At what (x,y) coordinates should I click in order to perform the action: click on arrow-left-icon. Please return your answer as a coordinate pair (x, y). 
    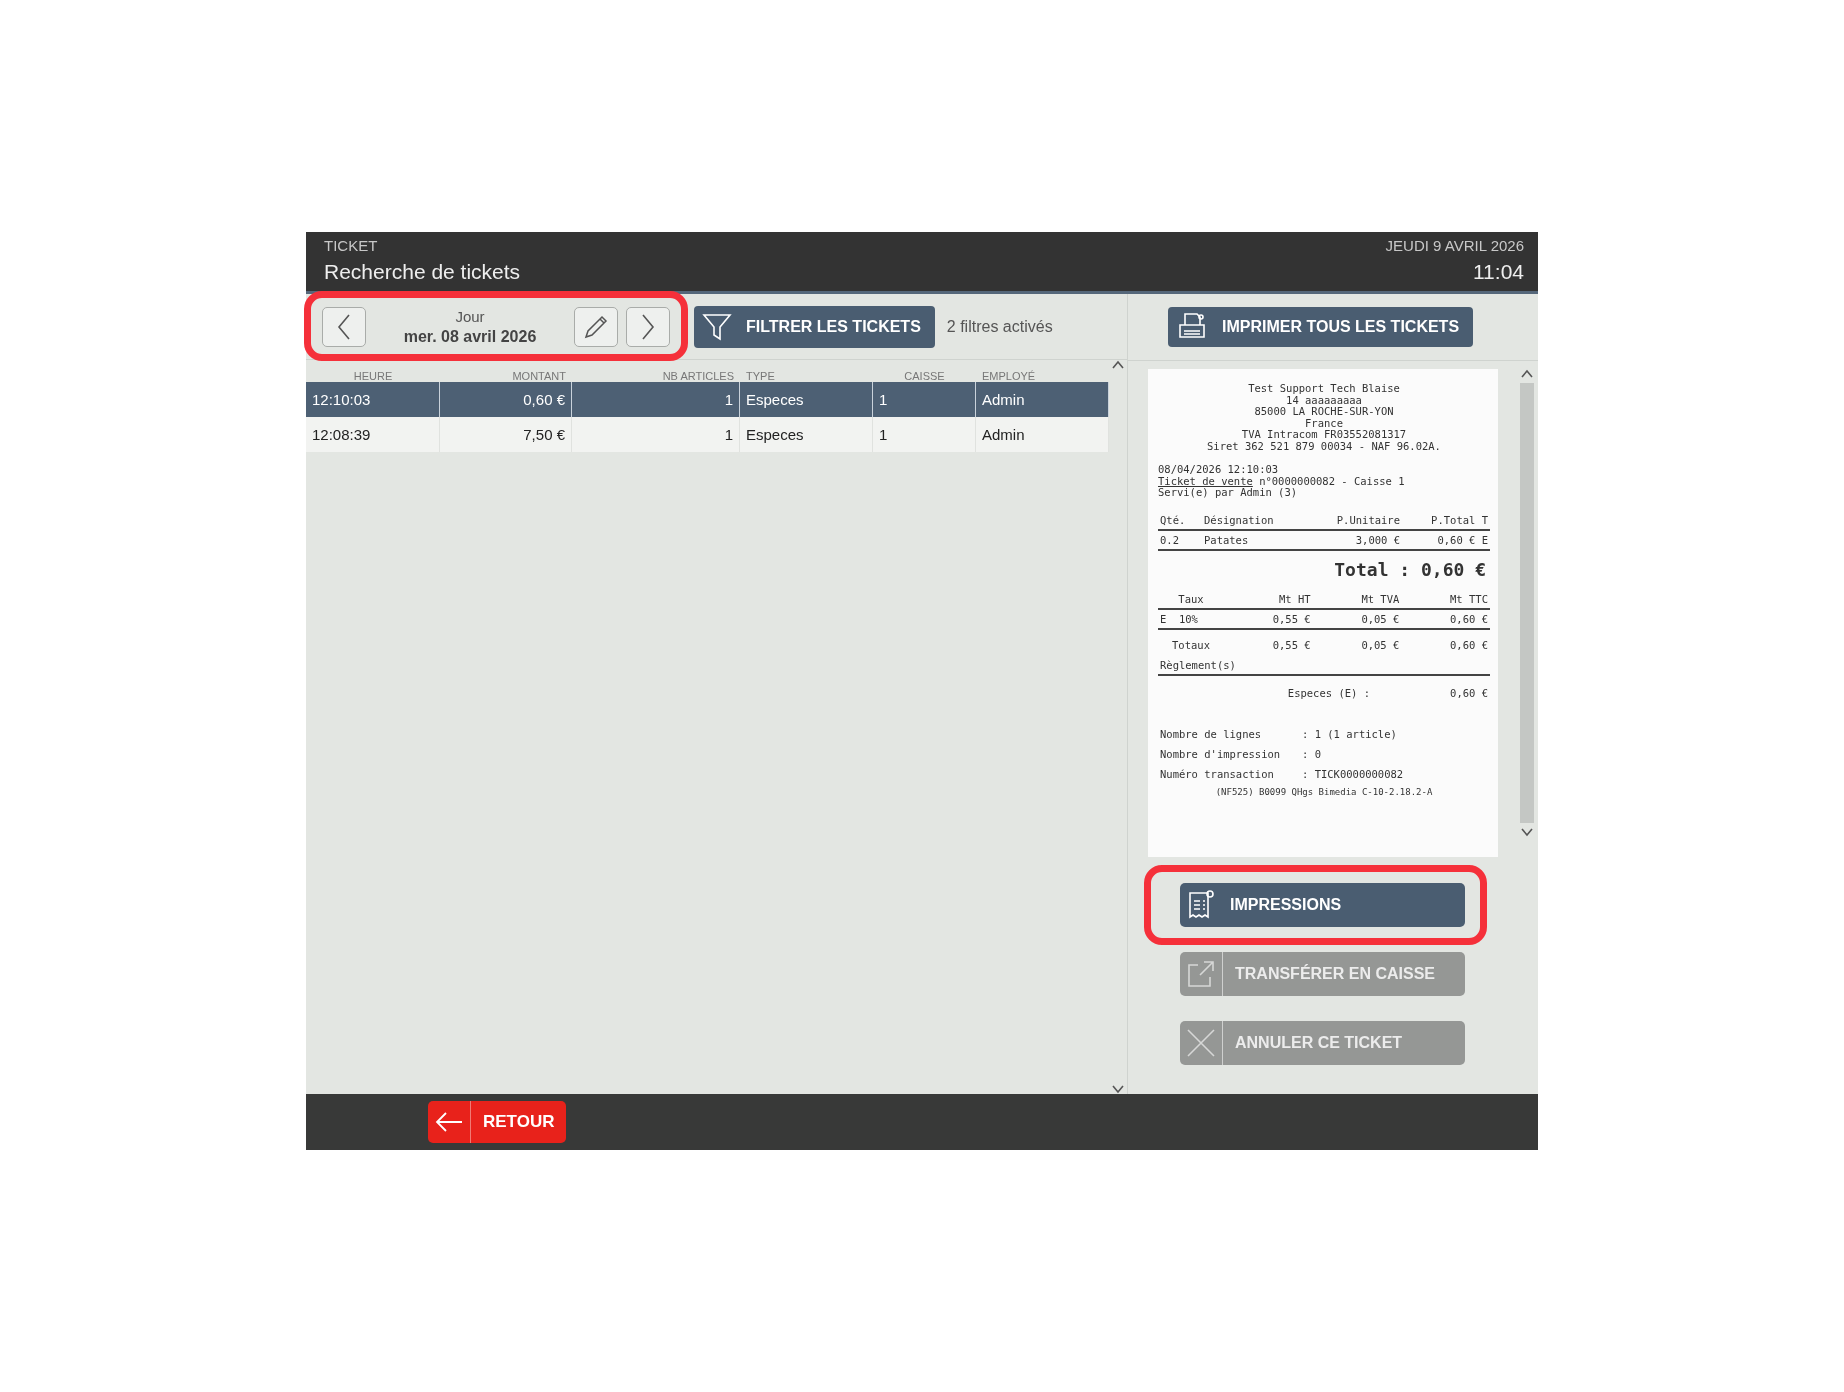
    Looking at the image, I should click on (449, 1122).